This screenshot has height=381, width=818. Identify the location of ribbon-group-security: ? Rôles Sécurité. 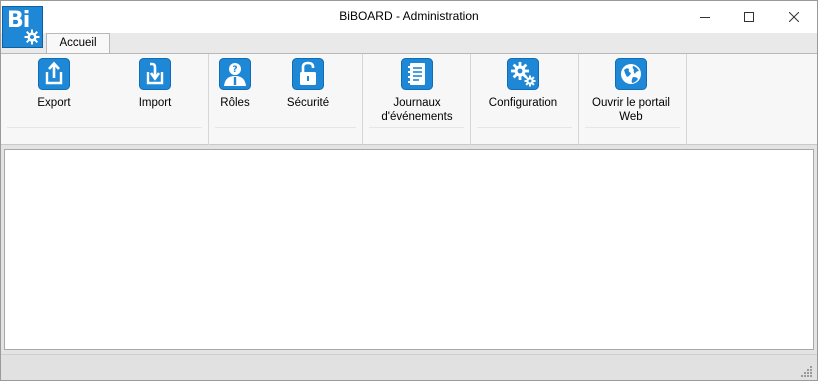
(286, 99).